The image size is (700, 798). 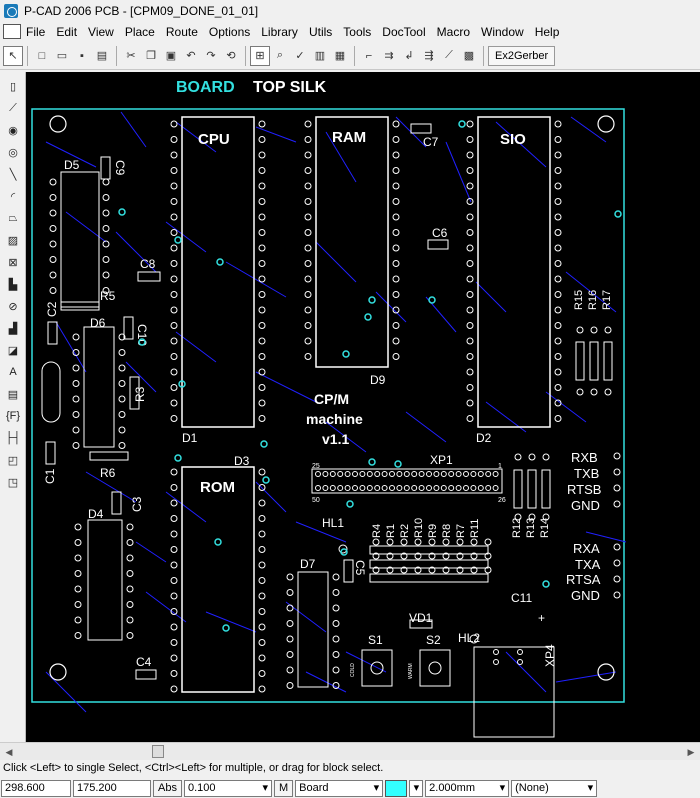 I want to click on ic-d9-ram: RAM D9, so click(x=352, y=251).